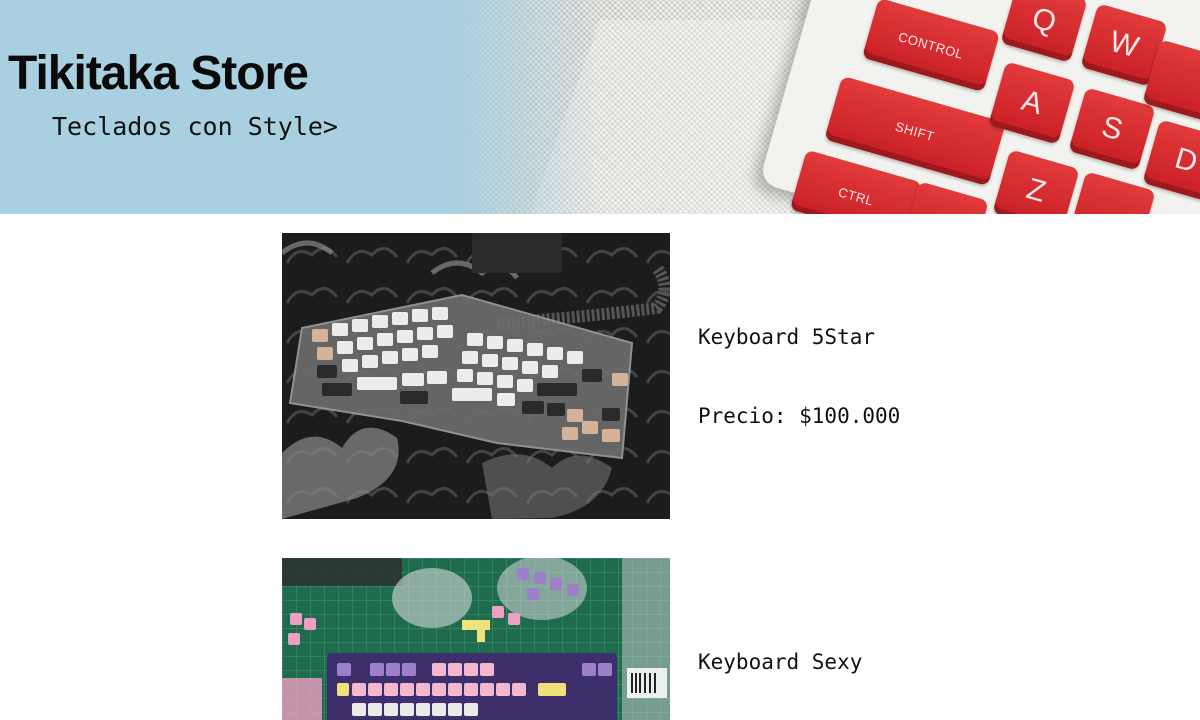 Image resolution: width=1200 pixels, height=720 pixels. Describe the element at coordinates (195, 126) in the screenshot. I see `store-tagline: Teclados con Style>` at that location.